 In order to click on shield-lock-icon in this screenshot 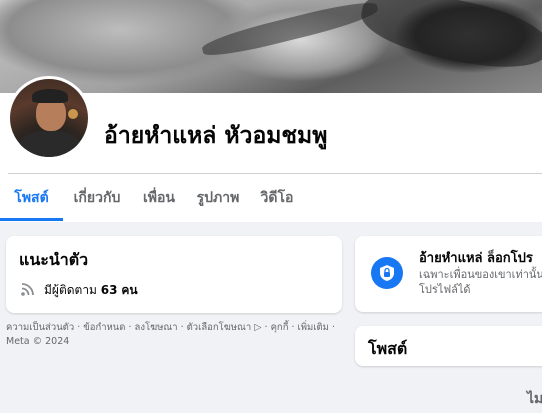, I will do `click(387, 273)`.